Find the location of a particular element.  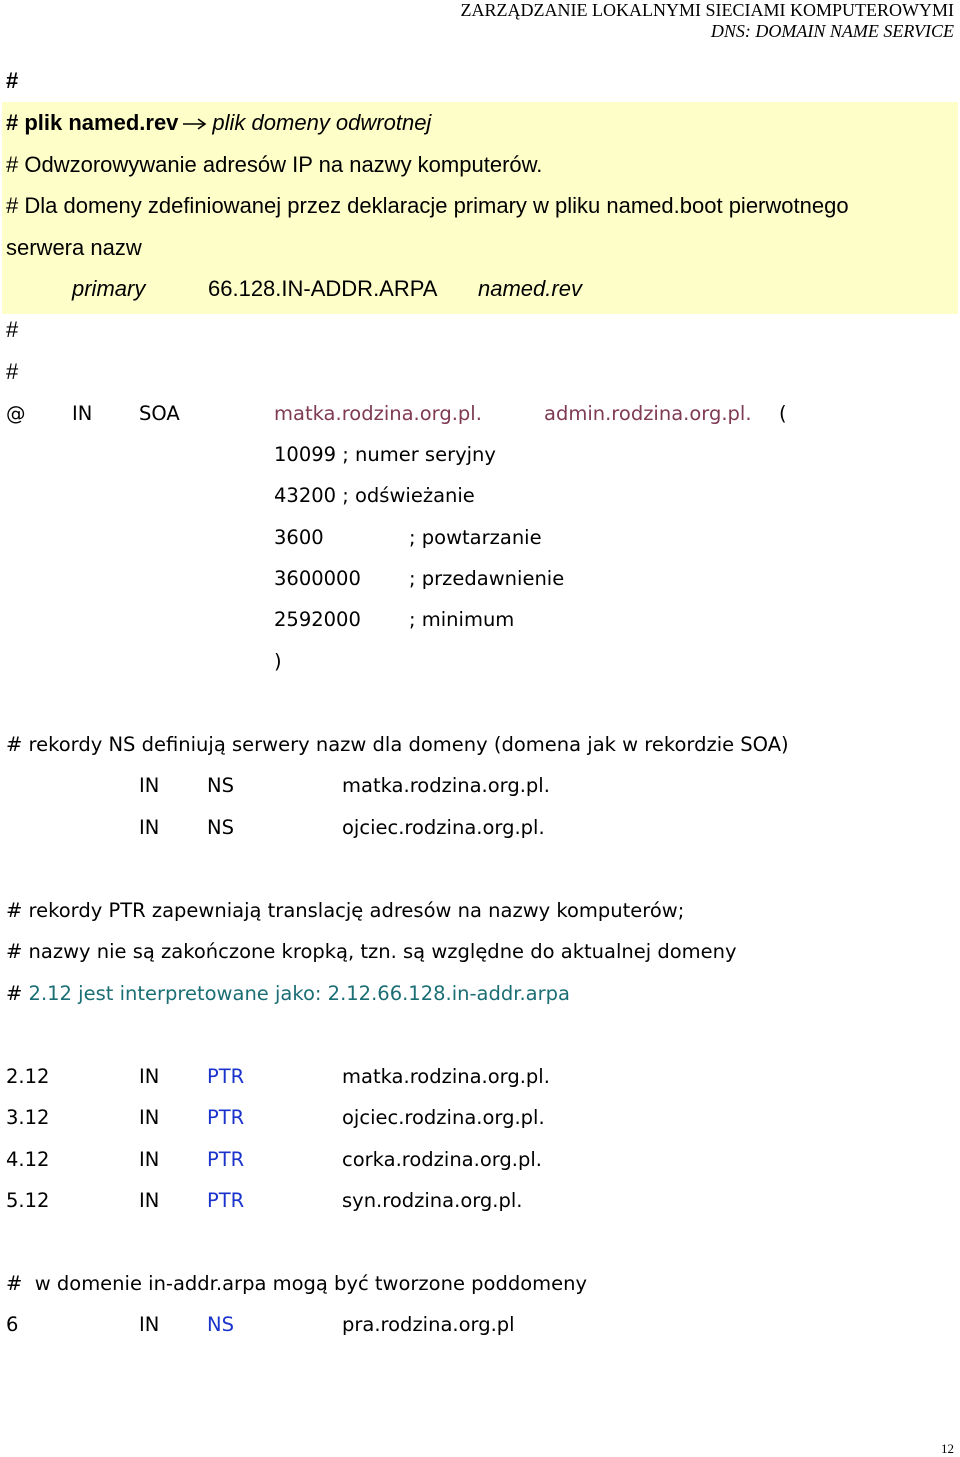

primary-keyword: primary is located at coordinates (109, 288).